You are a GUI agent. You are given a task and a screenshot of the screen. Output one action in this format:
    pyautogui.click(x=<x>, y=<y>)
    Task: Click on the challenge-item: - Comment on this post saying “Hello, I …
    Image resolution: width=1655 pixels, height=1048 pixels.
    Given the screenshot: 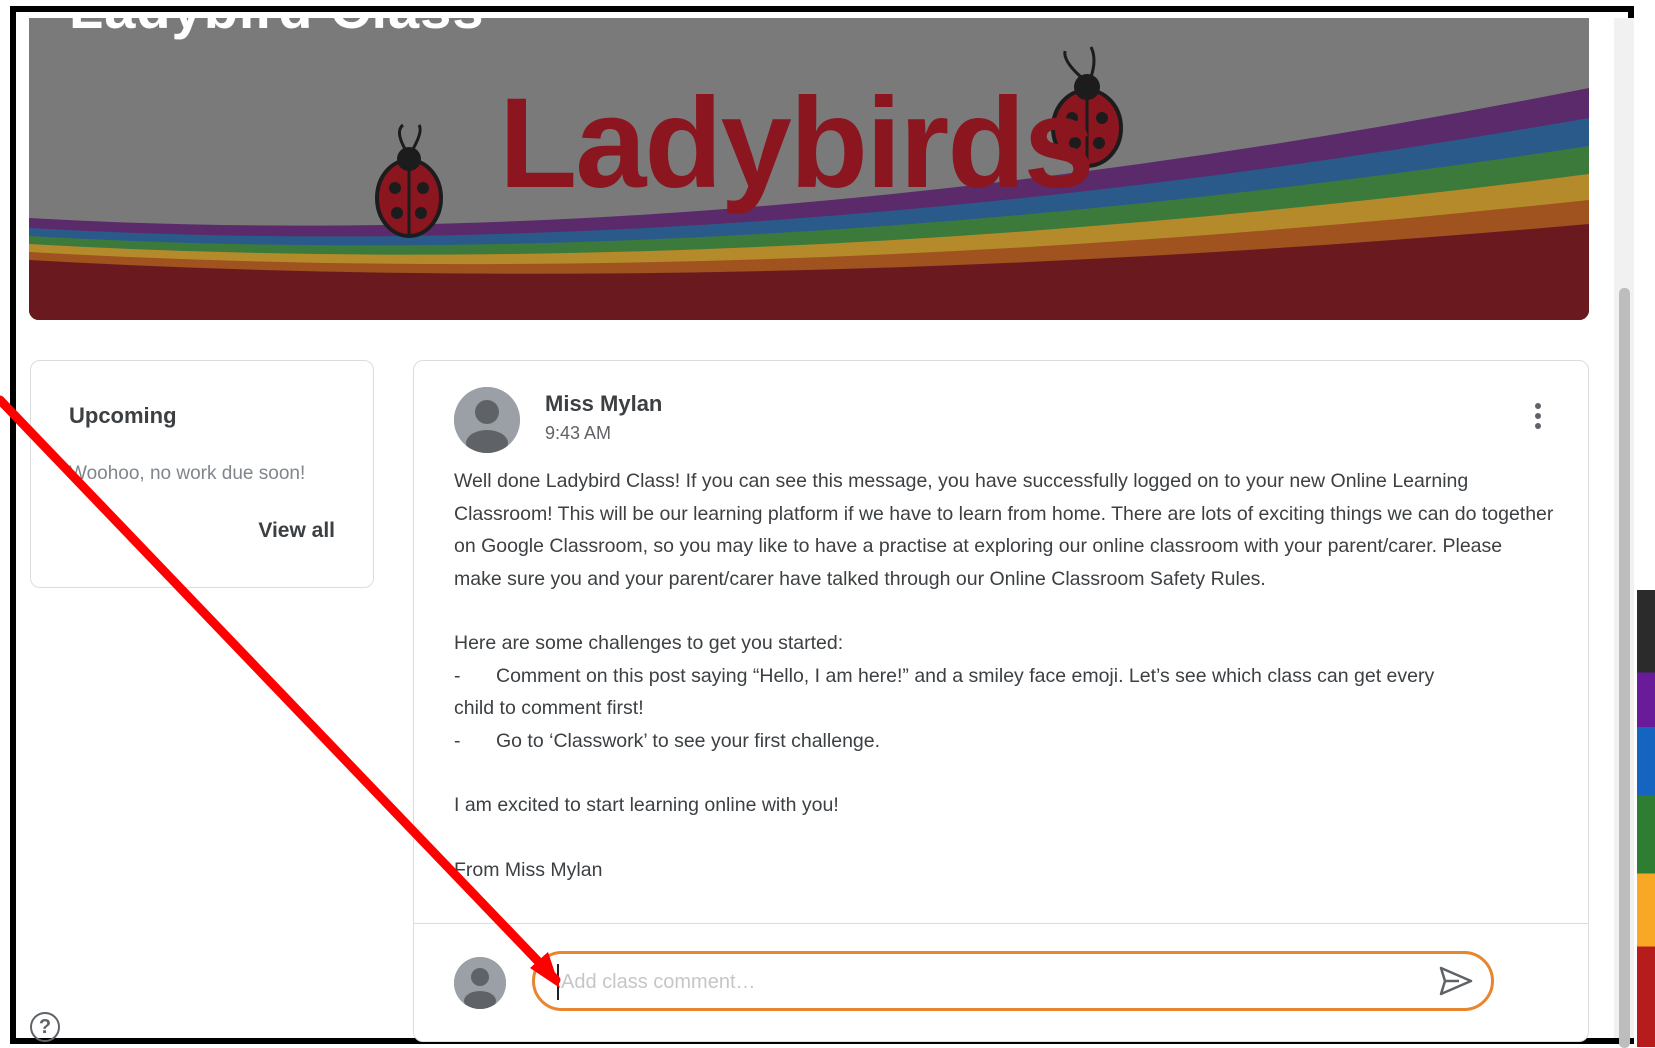 What is the action you would take?
    pyautogui.click(x=944, y=675)
    